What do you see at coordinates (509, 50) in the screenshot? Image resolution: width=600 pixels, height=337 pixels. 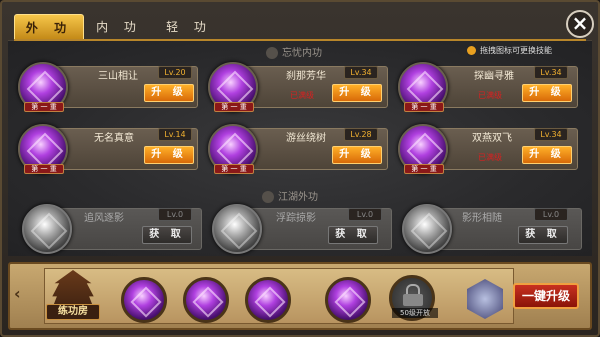 I see `hint-text: 拖拽图标可更换技能` at bounding box center [509, 50].